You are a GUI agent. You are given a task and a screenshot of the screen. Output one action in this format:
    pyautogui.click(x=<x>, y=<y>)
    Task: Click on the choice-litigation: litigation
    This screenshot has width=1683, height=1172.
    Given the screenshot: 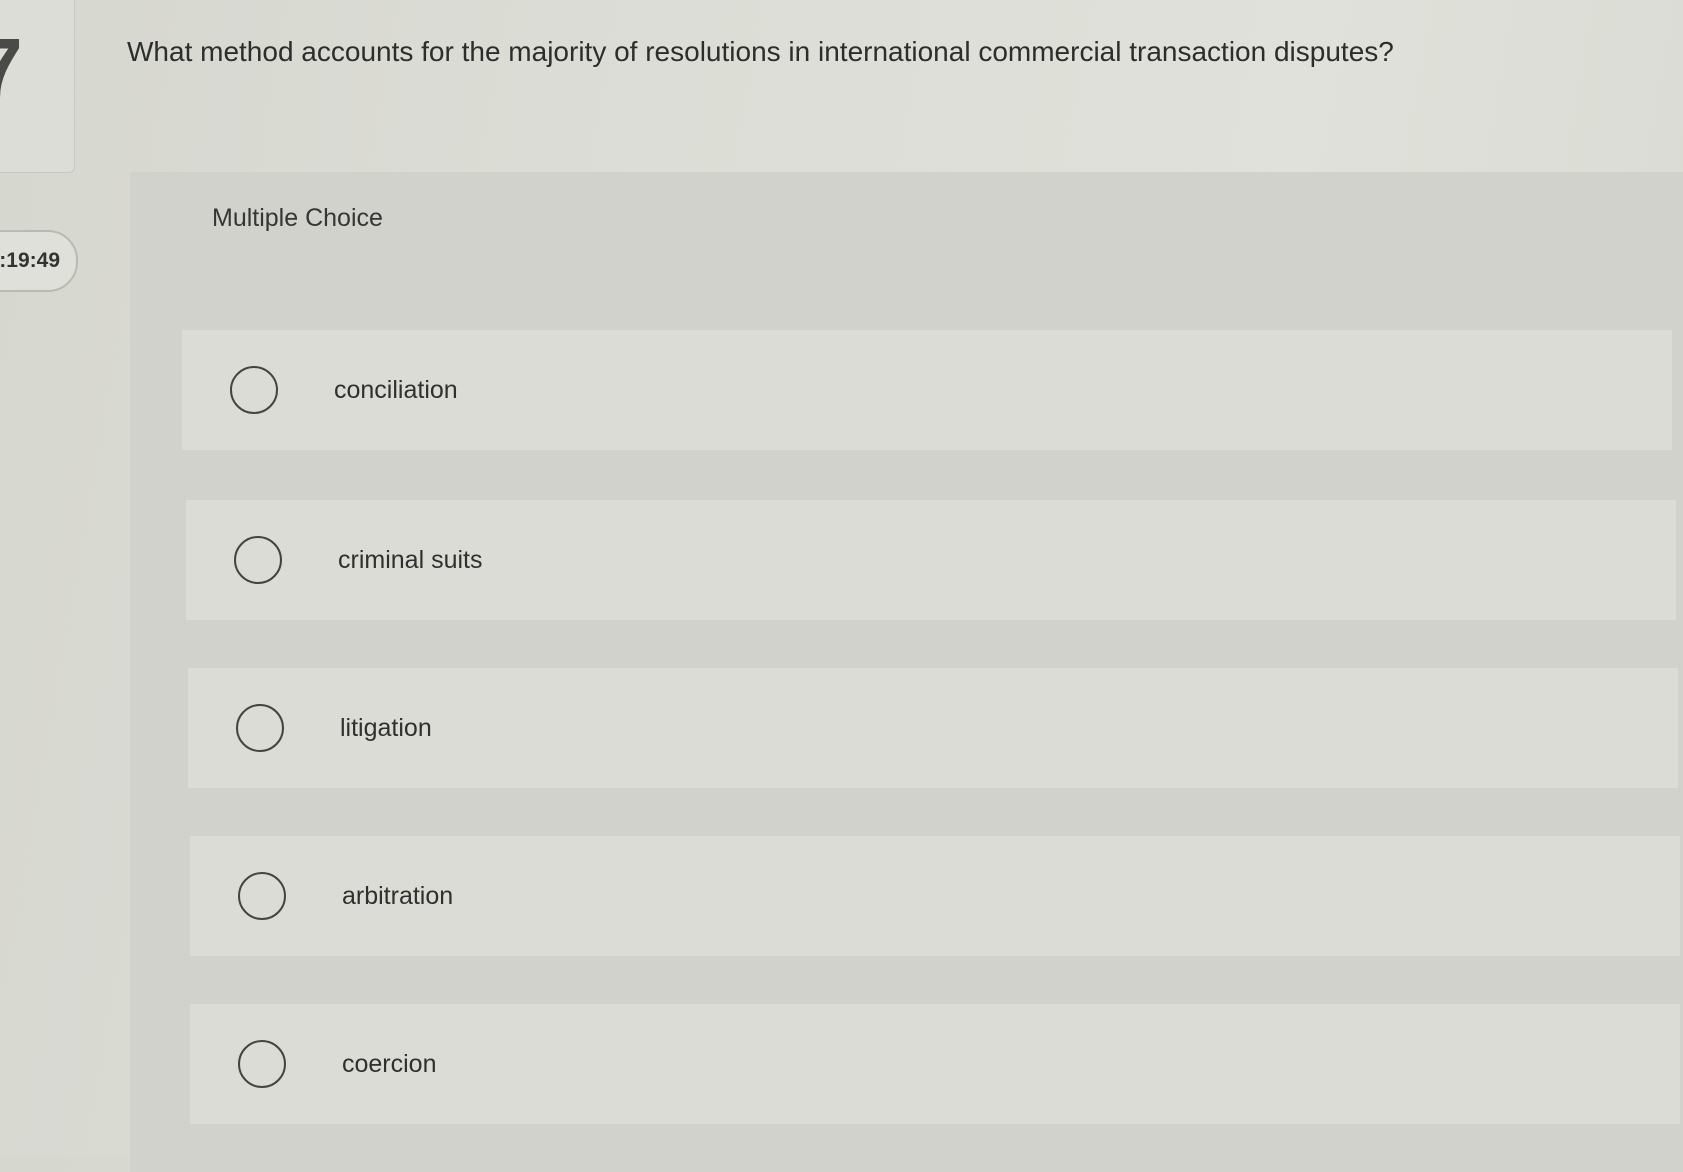 What is the action you would take?
    pyautogui.click(x=933, y=728)
    